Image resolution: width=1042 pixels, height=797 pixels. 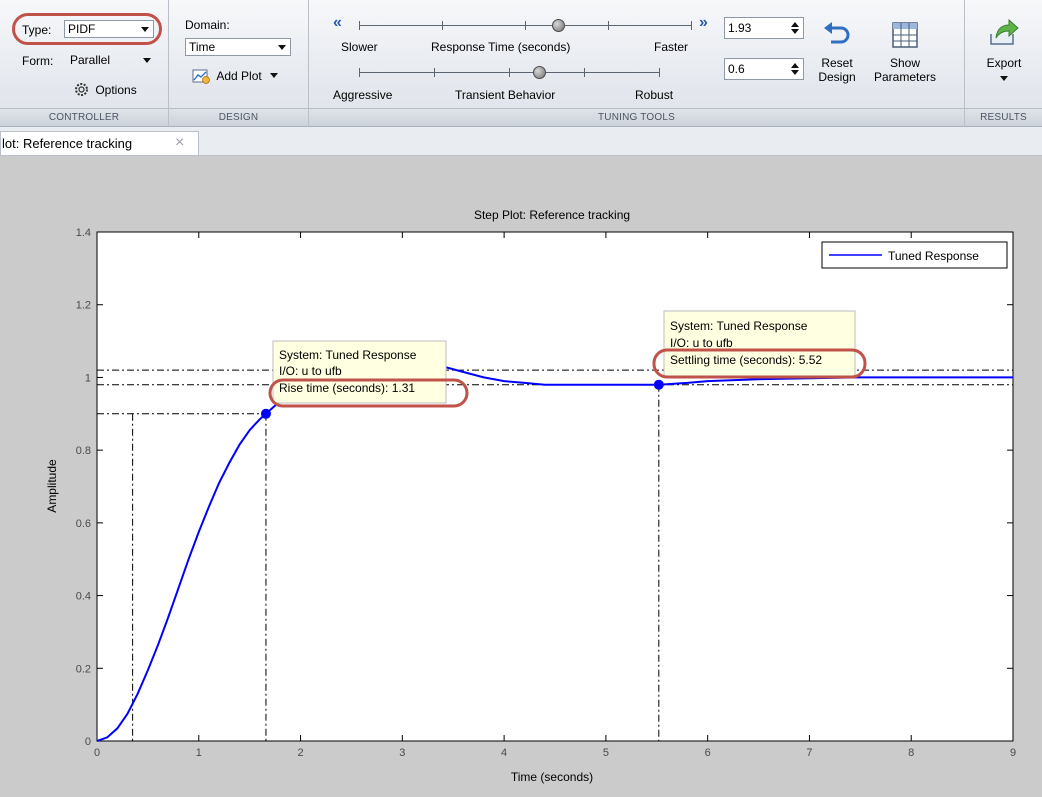 I want to click on x-tick-label: 1, so click(x=199, y=753).